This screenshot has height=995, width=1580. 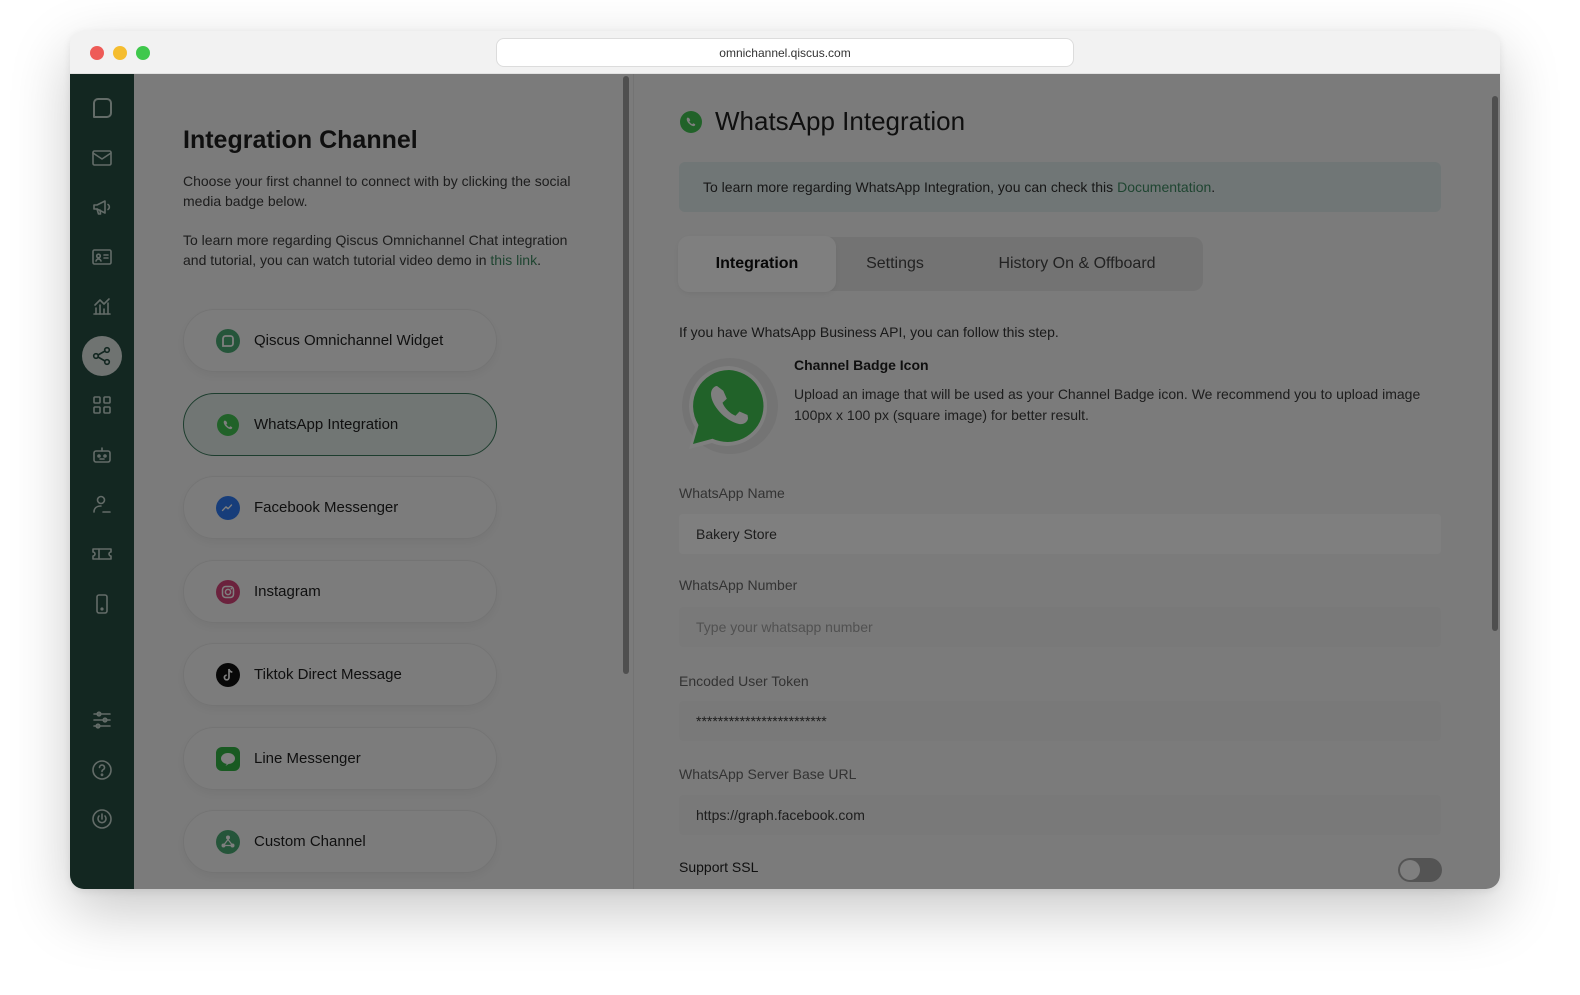 I want to click on user-token-label: Encoded User Token, so click(x=744, y=681).